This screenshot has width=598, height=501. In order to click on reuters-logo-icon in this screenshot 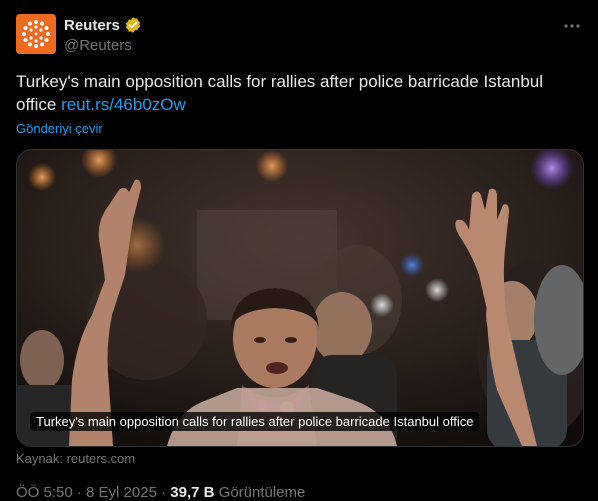, I will do `click(36, 34)`.